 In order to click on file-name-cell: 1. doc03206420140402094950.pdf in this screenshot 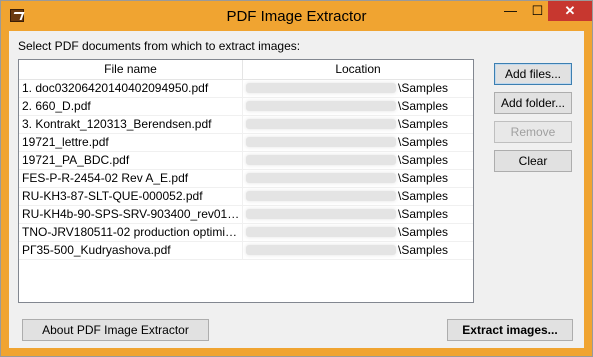, I will do `click(115, 88)`.